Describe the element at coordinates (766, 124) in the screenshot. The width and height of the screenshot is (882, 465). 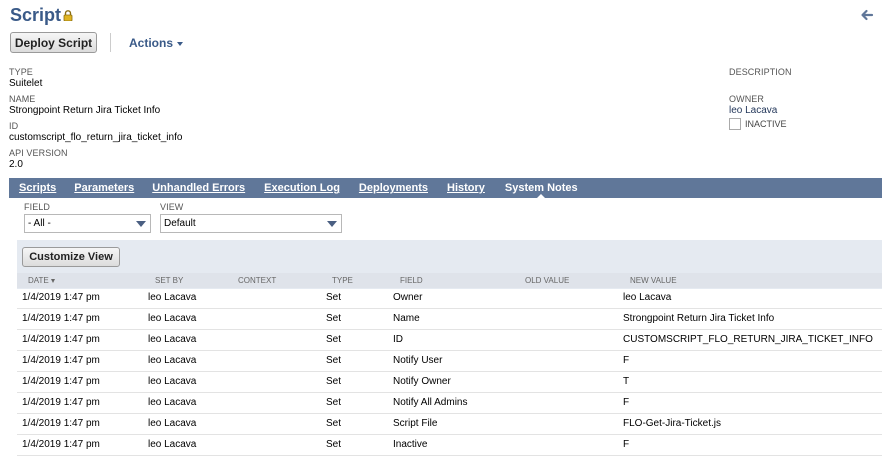
I see `inactive-label: INACTIVE` at that location.